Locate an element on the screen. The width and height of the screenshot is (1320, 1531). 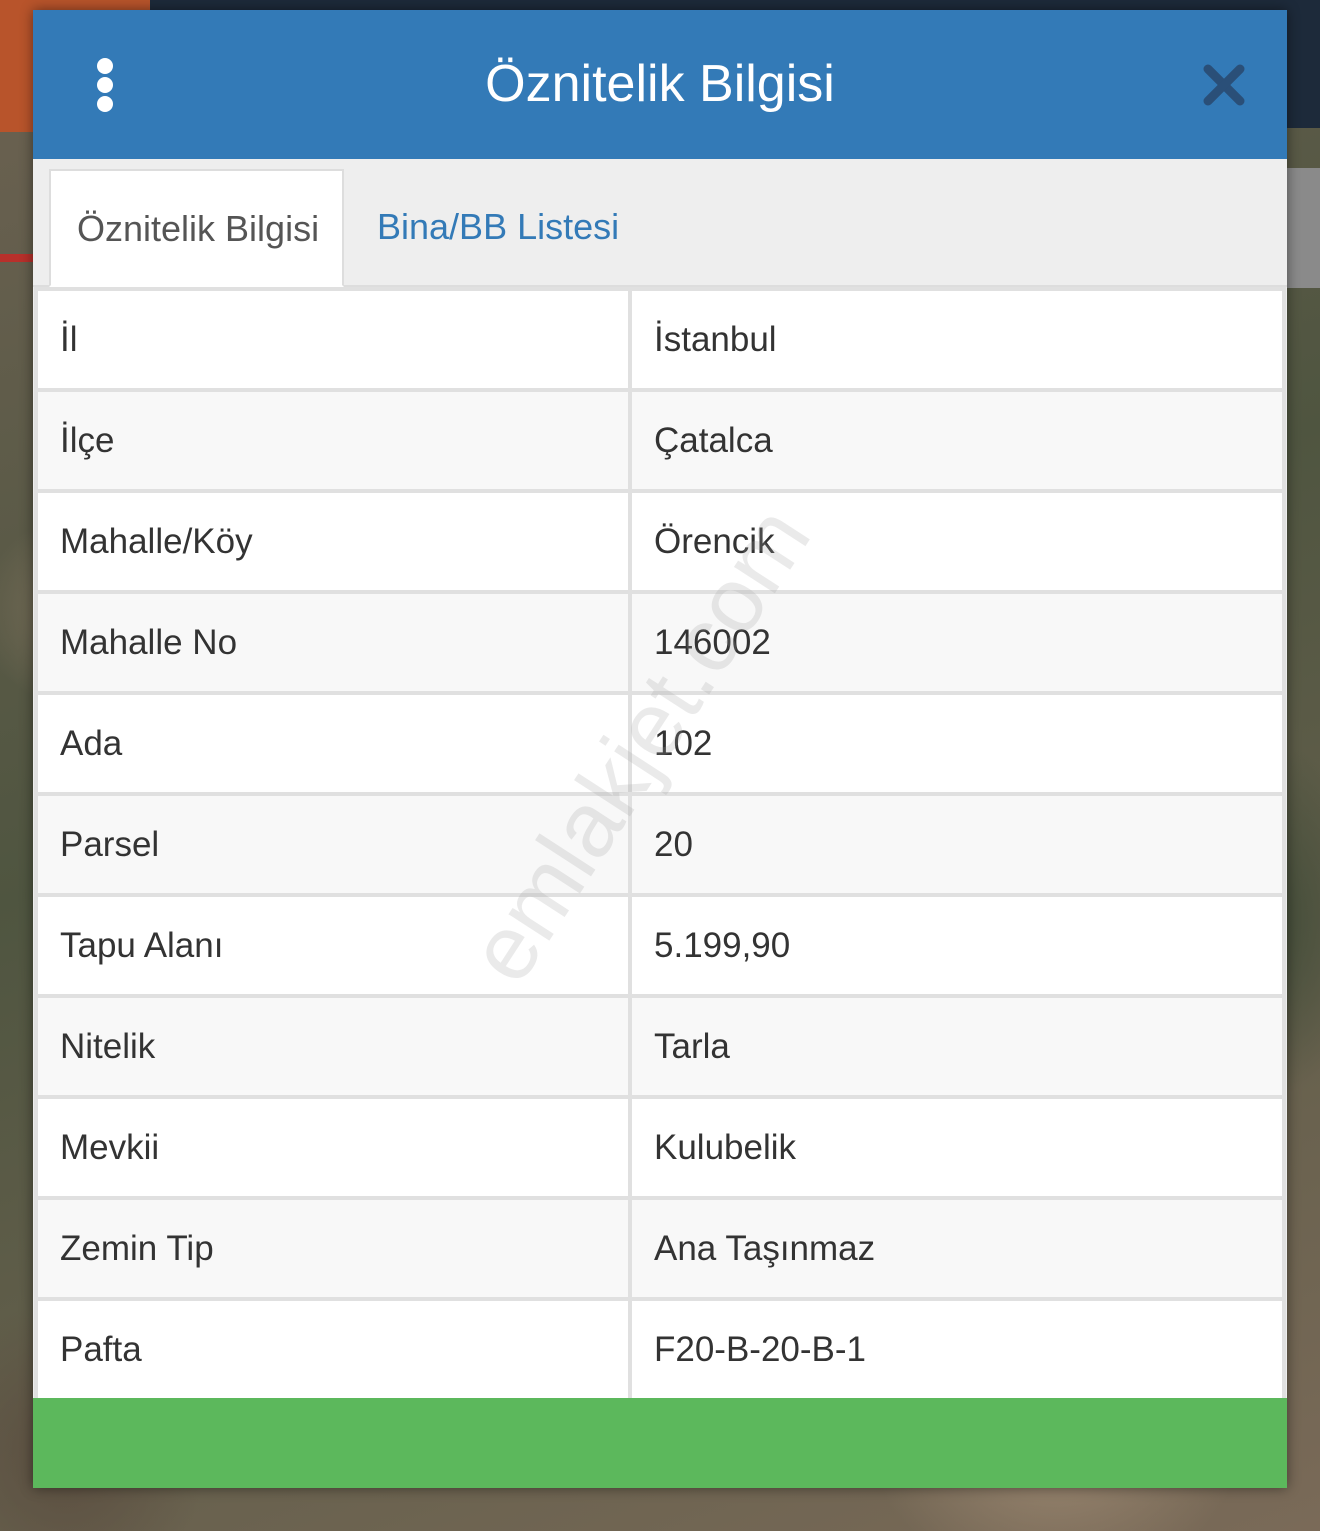
table-row: Mahalle No 146002 is located at coordinates (660, 642).